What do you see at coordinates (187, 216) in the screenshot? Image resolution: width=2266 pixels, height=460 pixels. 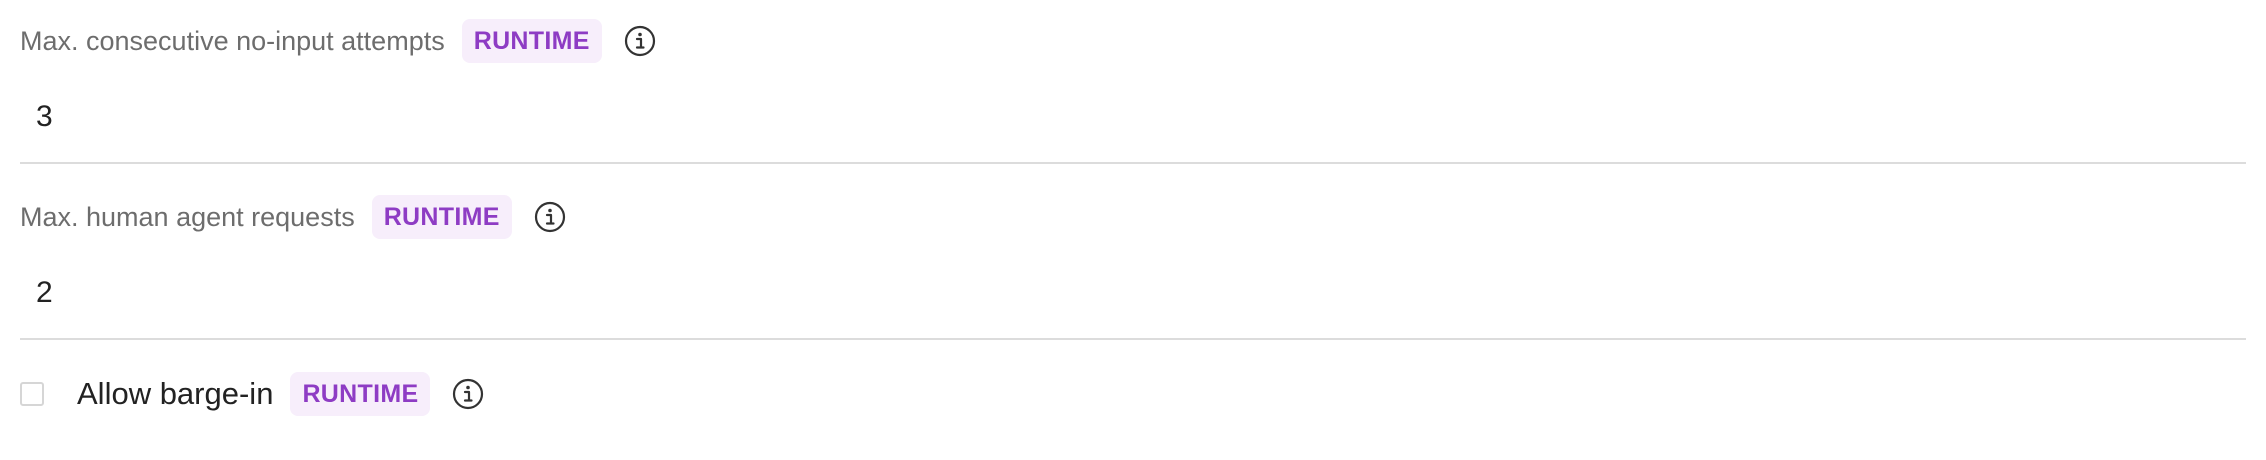 I see `human-agent-requests-label: Max. human agent requests` at bounding box center [187, 216].